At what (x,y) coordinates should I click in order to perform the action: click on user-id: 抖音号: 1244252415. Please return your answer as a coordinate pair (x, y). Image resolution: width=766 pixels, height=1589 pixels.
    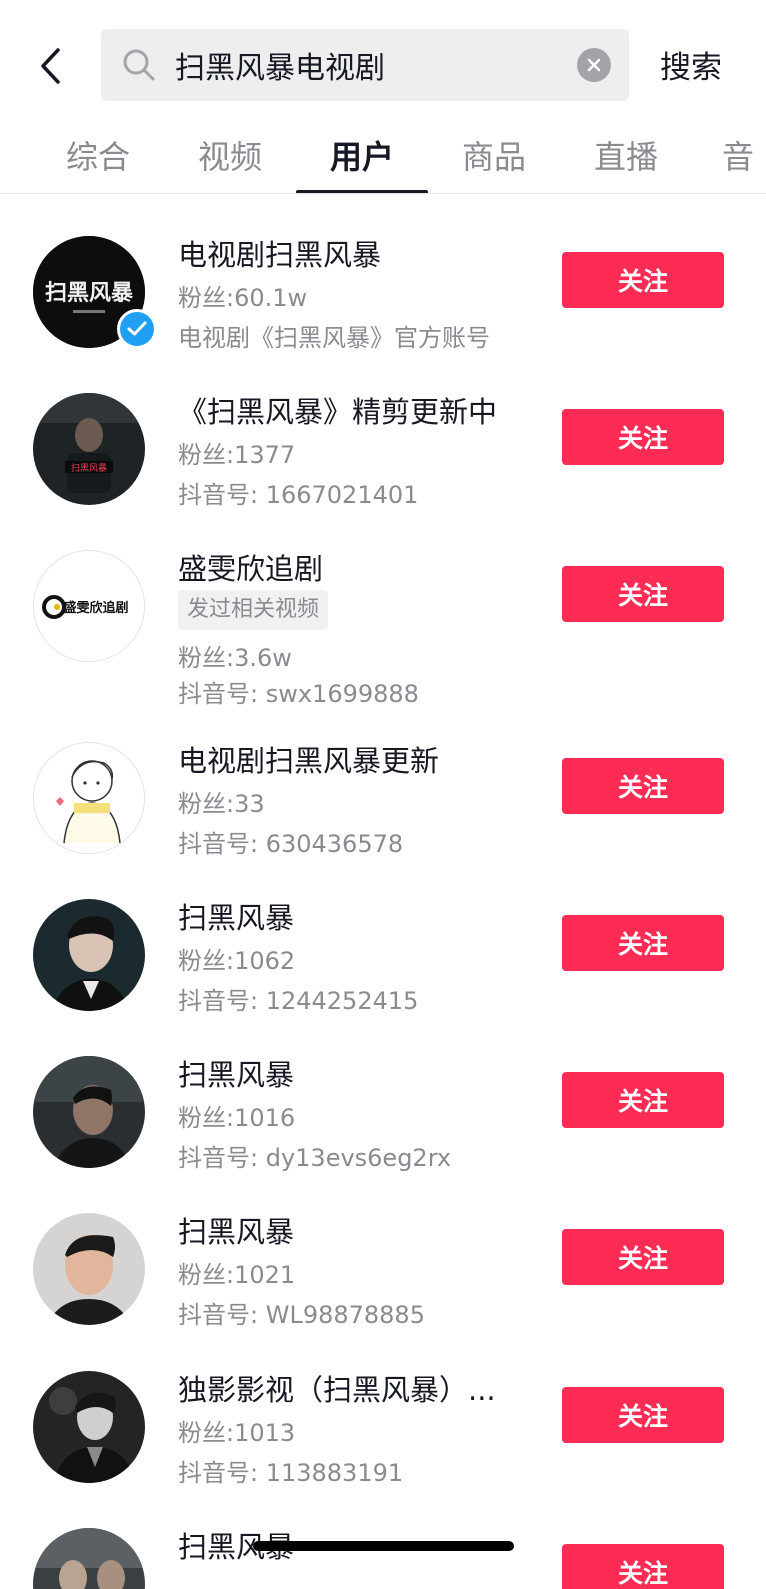
    Looking at the image, I should click on (298, 1001).